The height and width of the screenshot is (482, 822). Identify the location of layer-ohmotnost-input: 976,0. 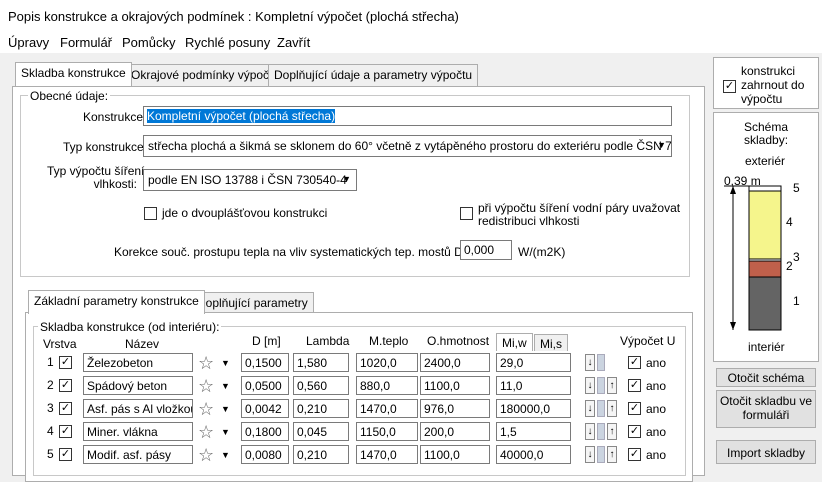
(455, 408).